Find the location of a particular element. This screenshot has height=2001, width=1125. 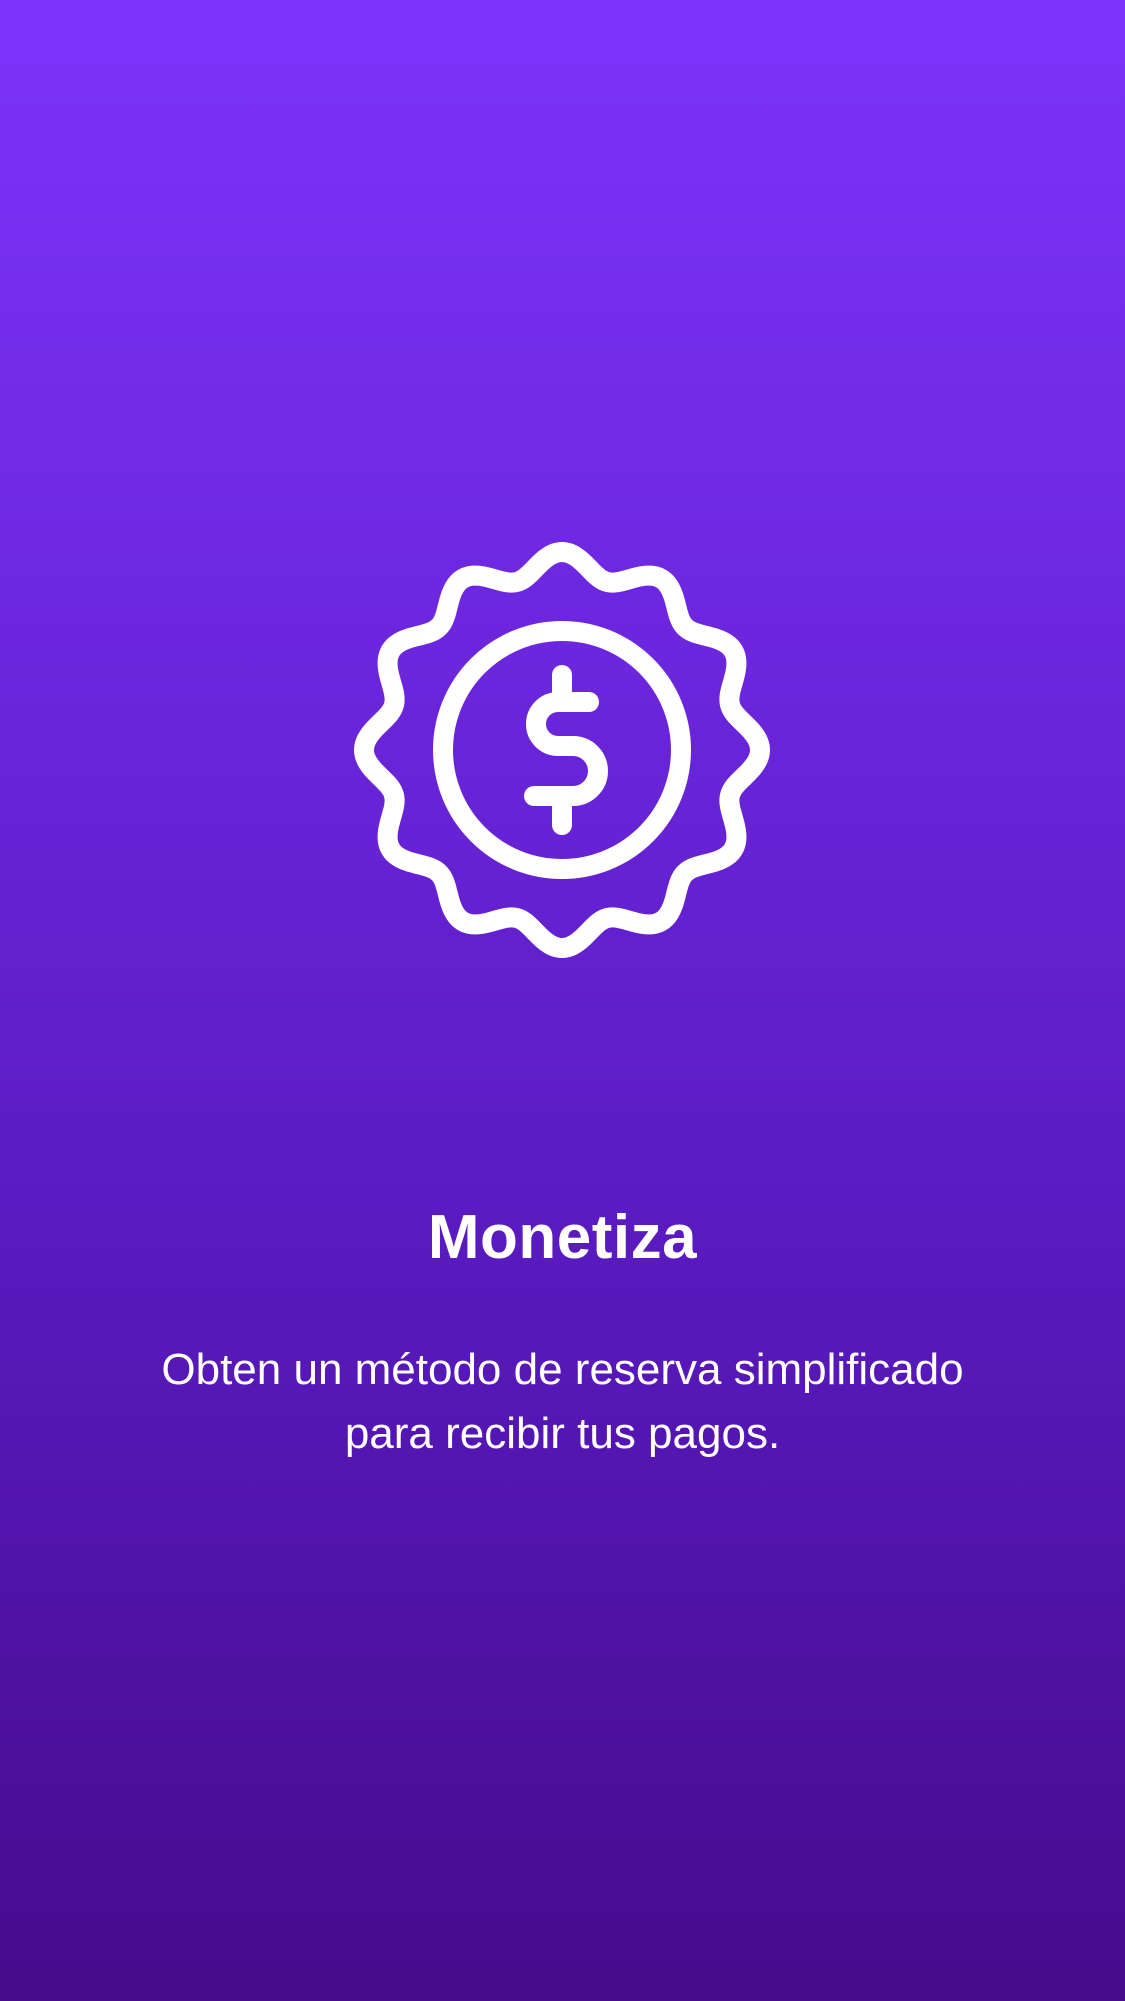

dollar-badge-icon is located at coordinates (562, 750).